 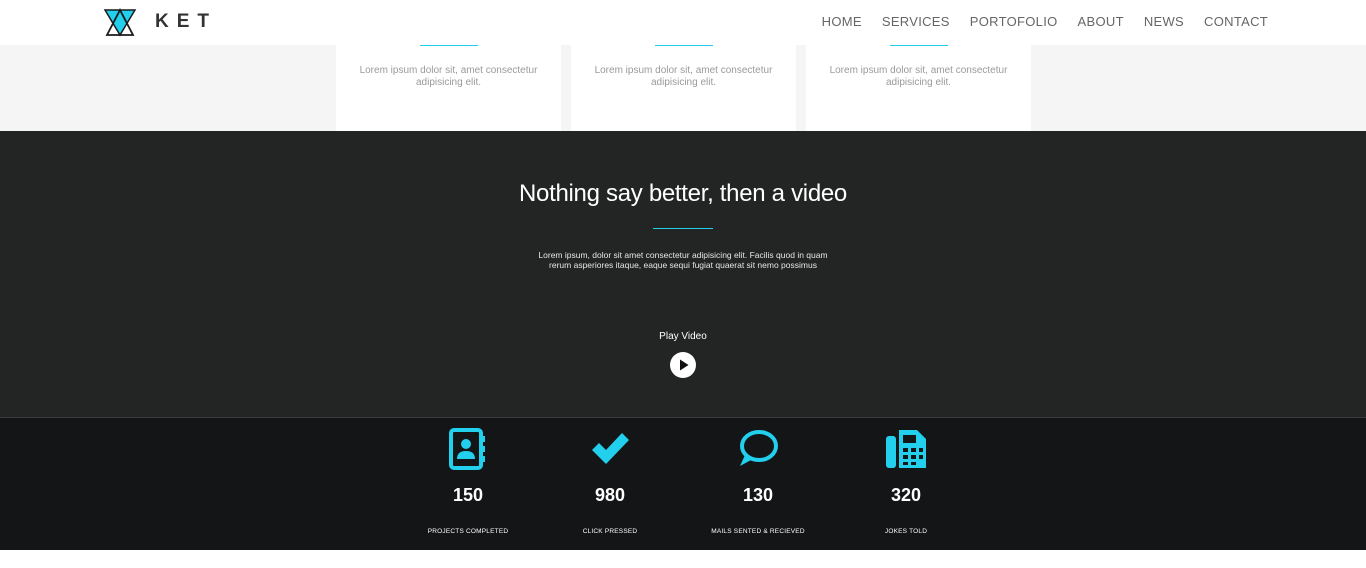 What do you see at coordinates (610, 495) in the screenshot?
I see `stat-value: 980` at bounding box center [610, 495].